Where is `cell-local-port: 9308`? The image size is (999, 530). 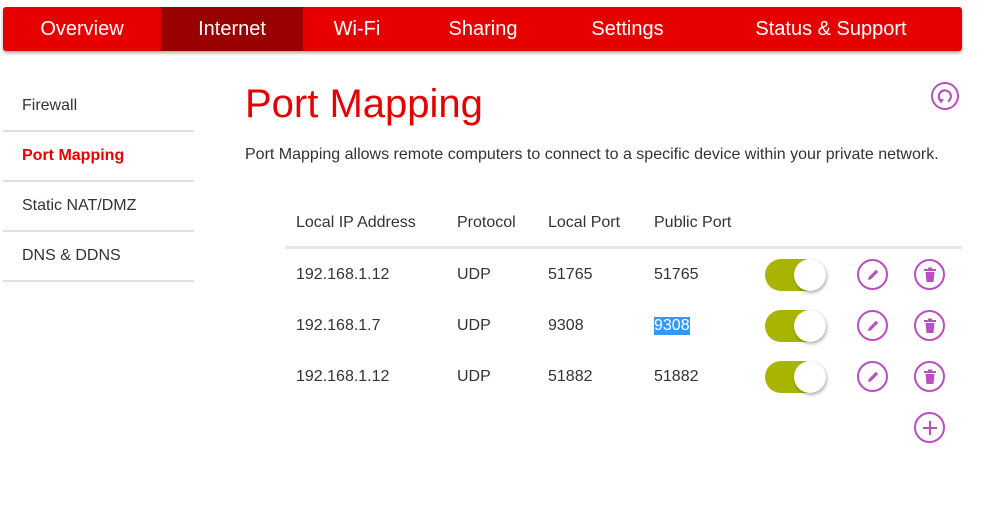
cell-local-port: 9308 is located at coordinates (566, 325).